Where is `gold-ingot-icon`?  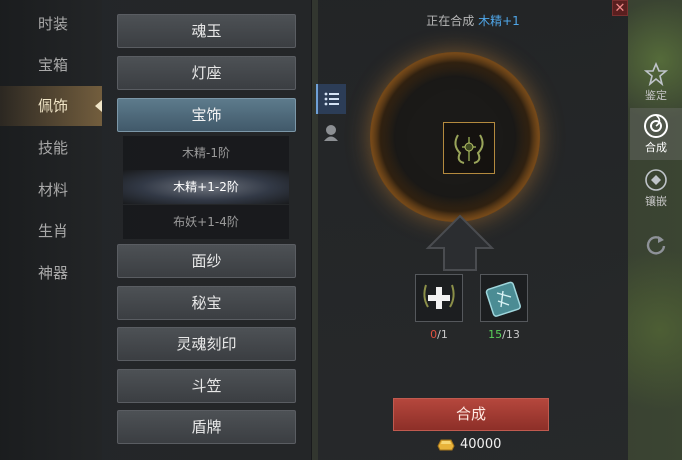 gold-ingot-icon is located at coordinates (446, 445).